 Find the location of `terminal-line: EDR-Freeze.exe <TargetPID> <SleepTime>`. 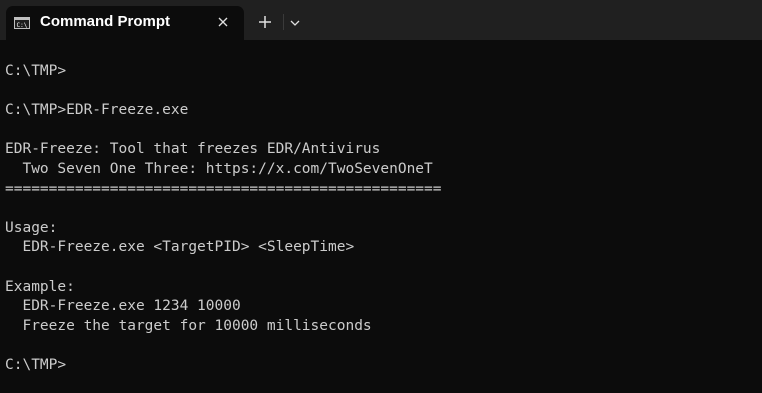

terminal-line: EDR-Freeze.exe <TargetPID> <SleepTime> is located at coordinates (180, 247).